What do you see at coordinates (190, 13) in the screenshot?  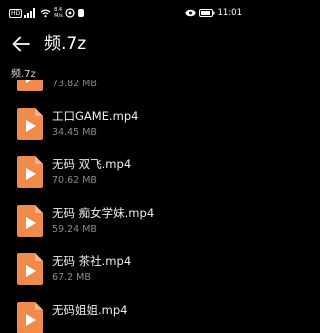 I see `eye-icon` at bounding box center [190, 13].